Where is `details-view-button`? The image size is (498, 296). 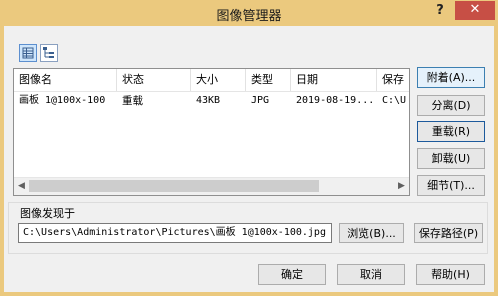
details-view-button is located at coordinates (28, 53).